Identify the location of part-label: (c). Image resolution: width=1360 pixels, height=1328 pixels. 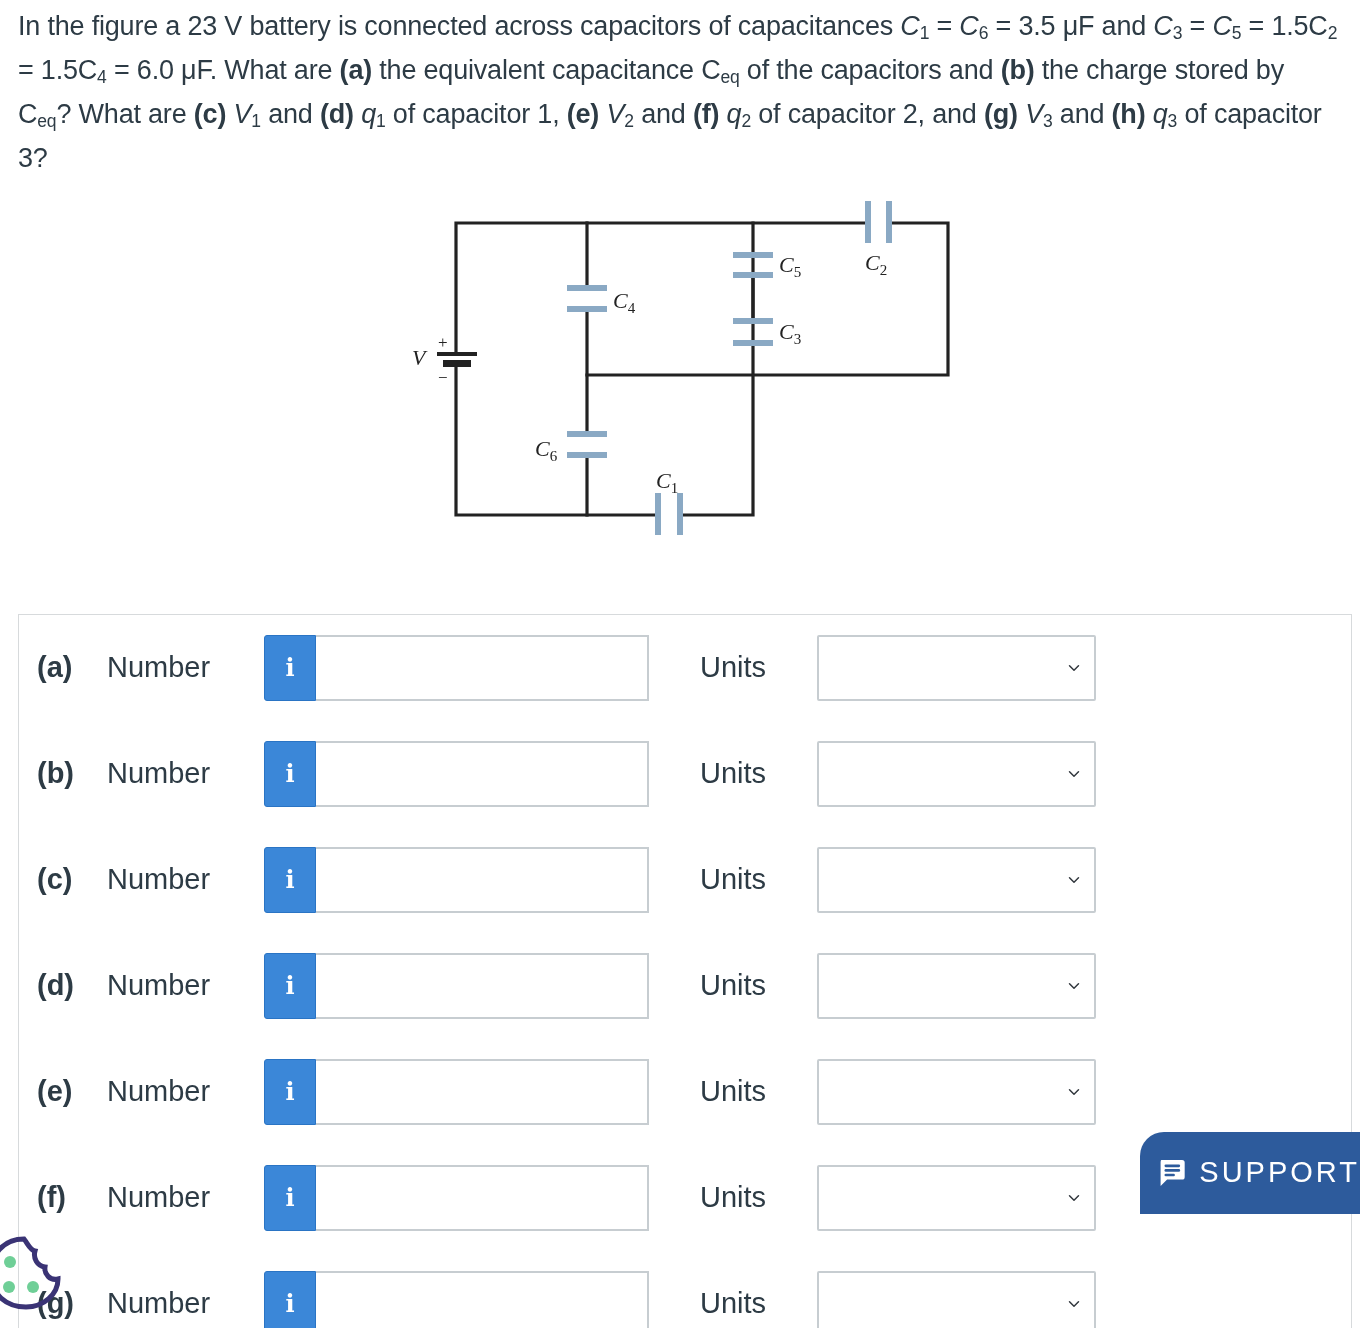
(55, 880).